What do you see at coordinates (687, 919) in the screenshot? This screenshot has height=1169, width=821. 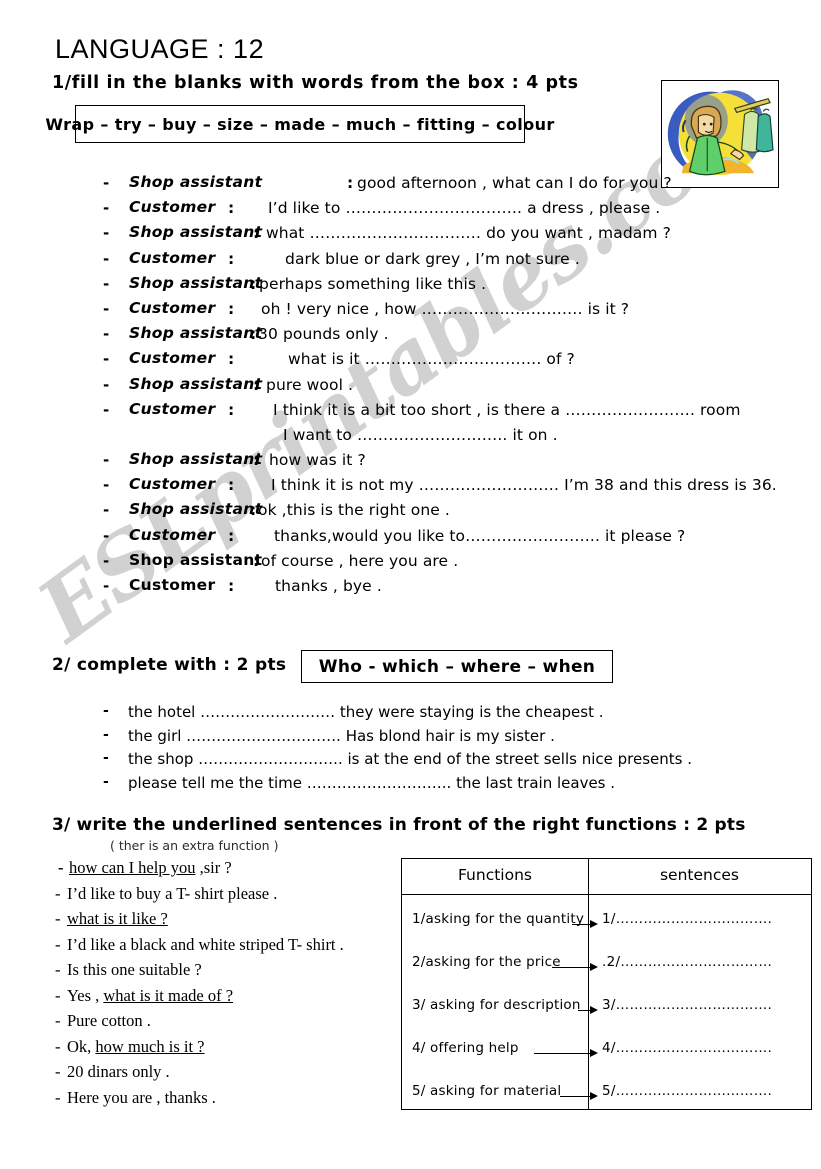 I see `answer-blank: 1/…………………………….` at bounding box center [687, 919].